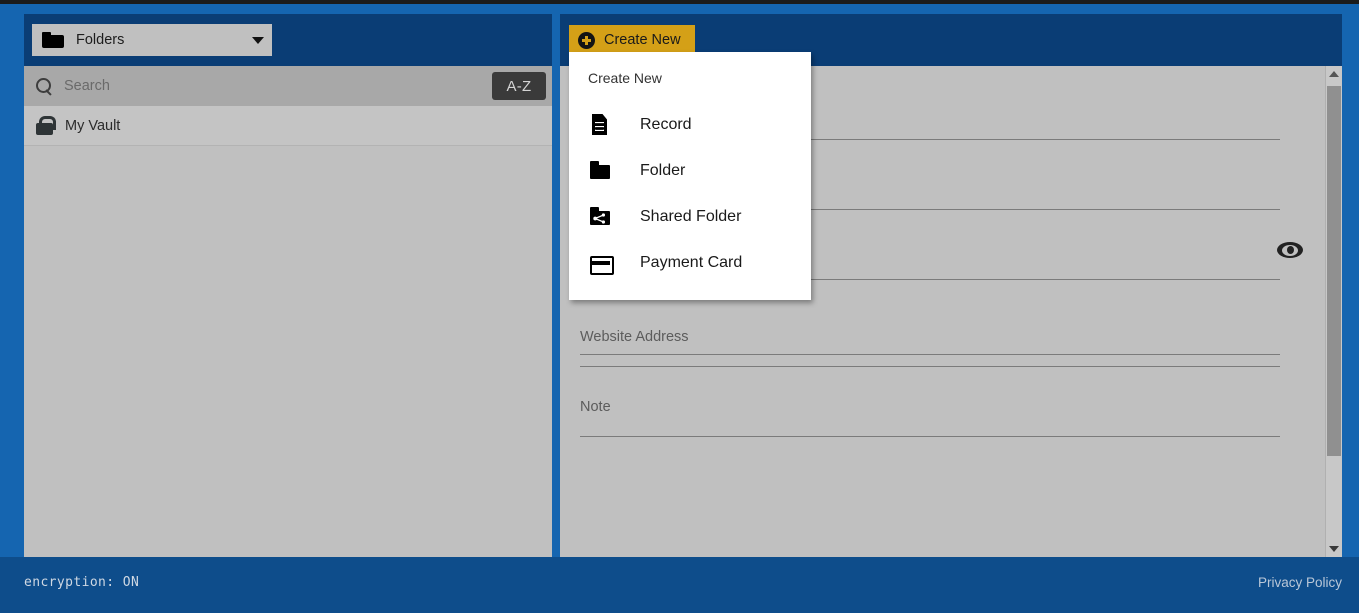 The image size is (1359, 613). I want to click on search-icon, so click(44, 86).